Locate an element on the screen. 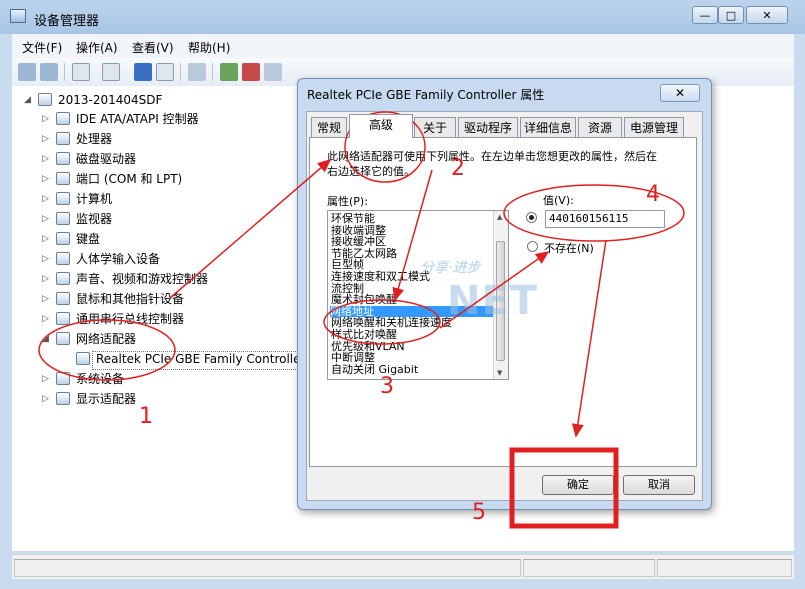  property-label: 属性(P): is located at coordinates (347, 201).